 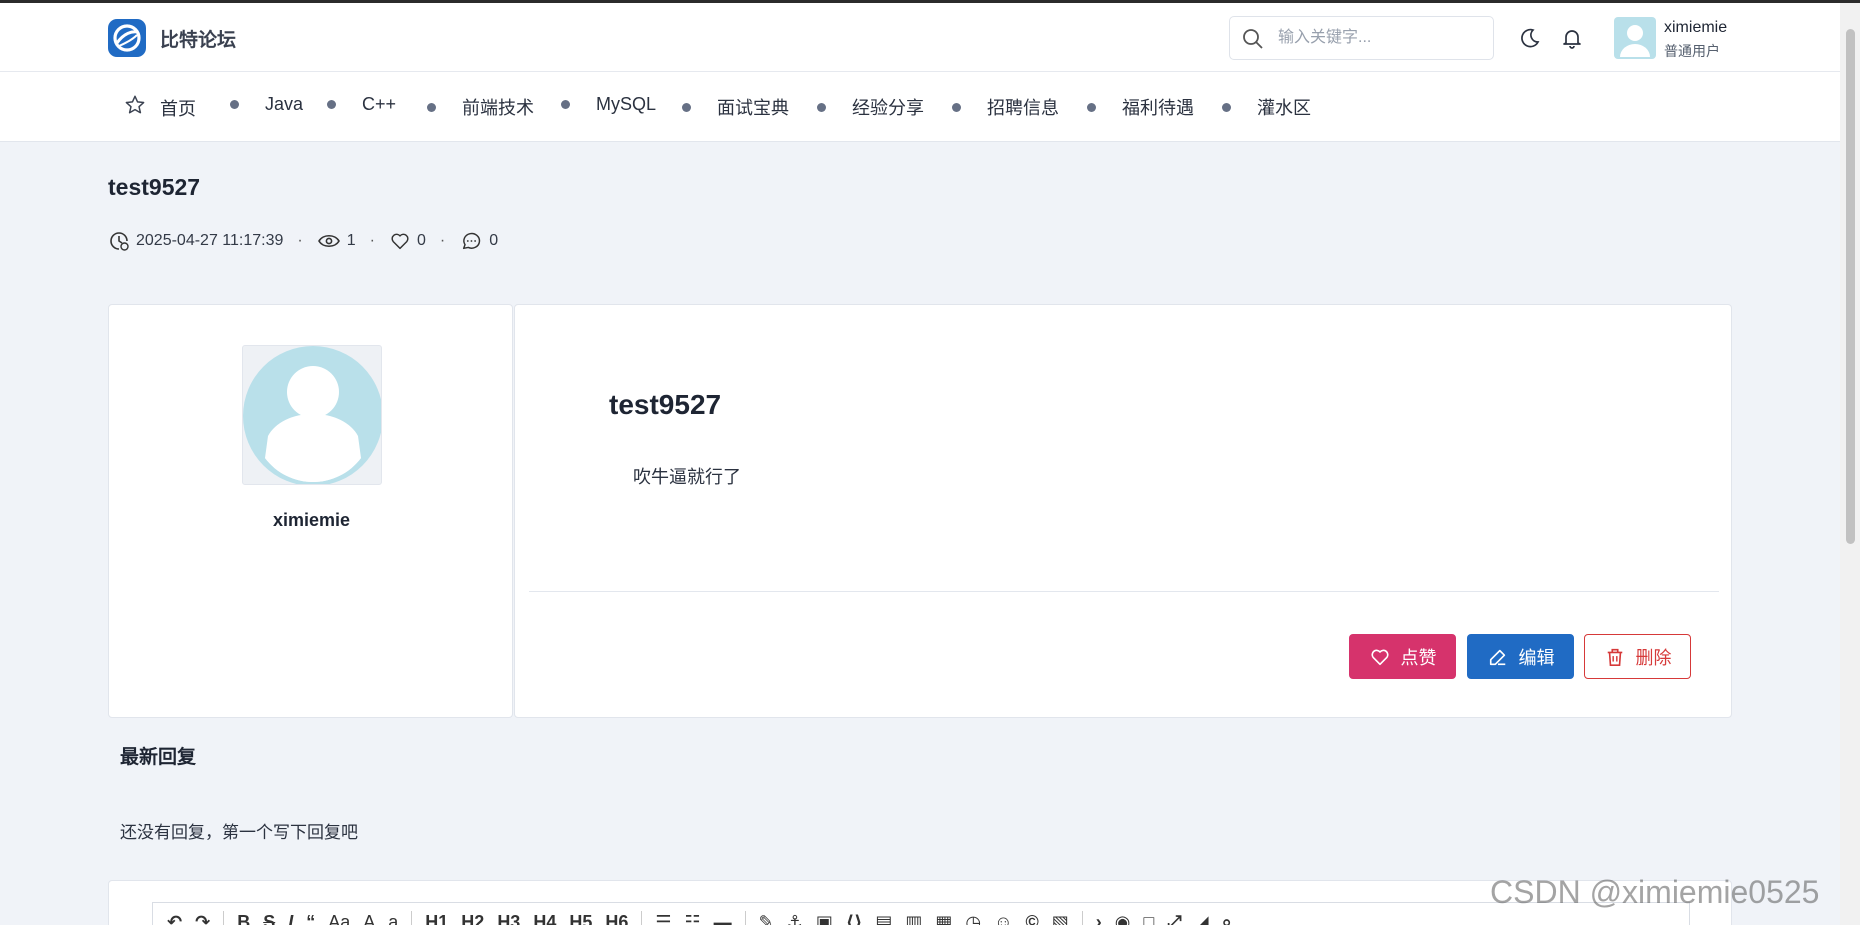 I want to click on theme-toggle-moon-icon, so click(x=1530, y=40).